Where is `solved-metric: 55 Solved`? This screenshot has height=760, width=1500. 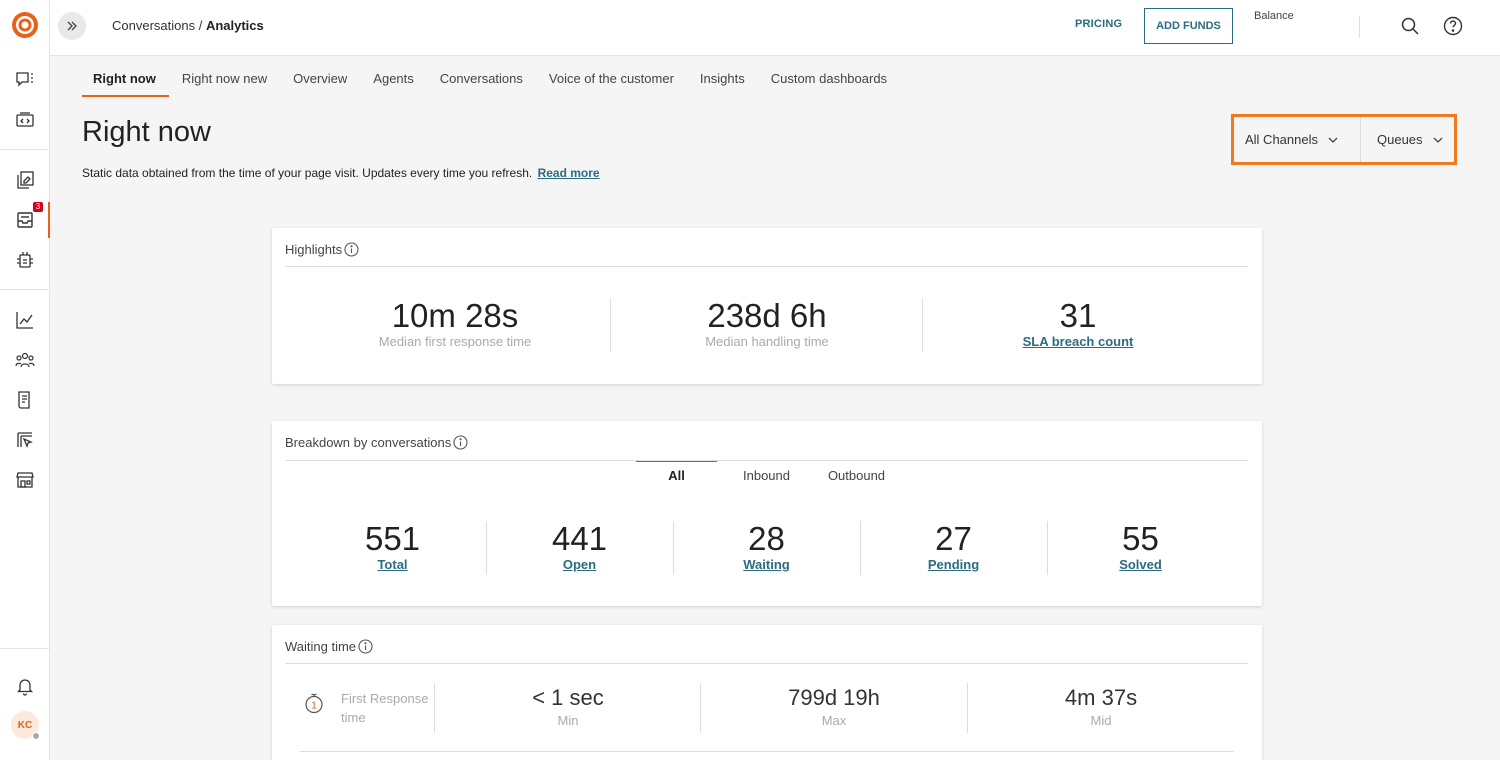
solved-metric: 55 Solved is located at coordinates (1140, 546).